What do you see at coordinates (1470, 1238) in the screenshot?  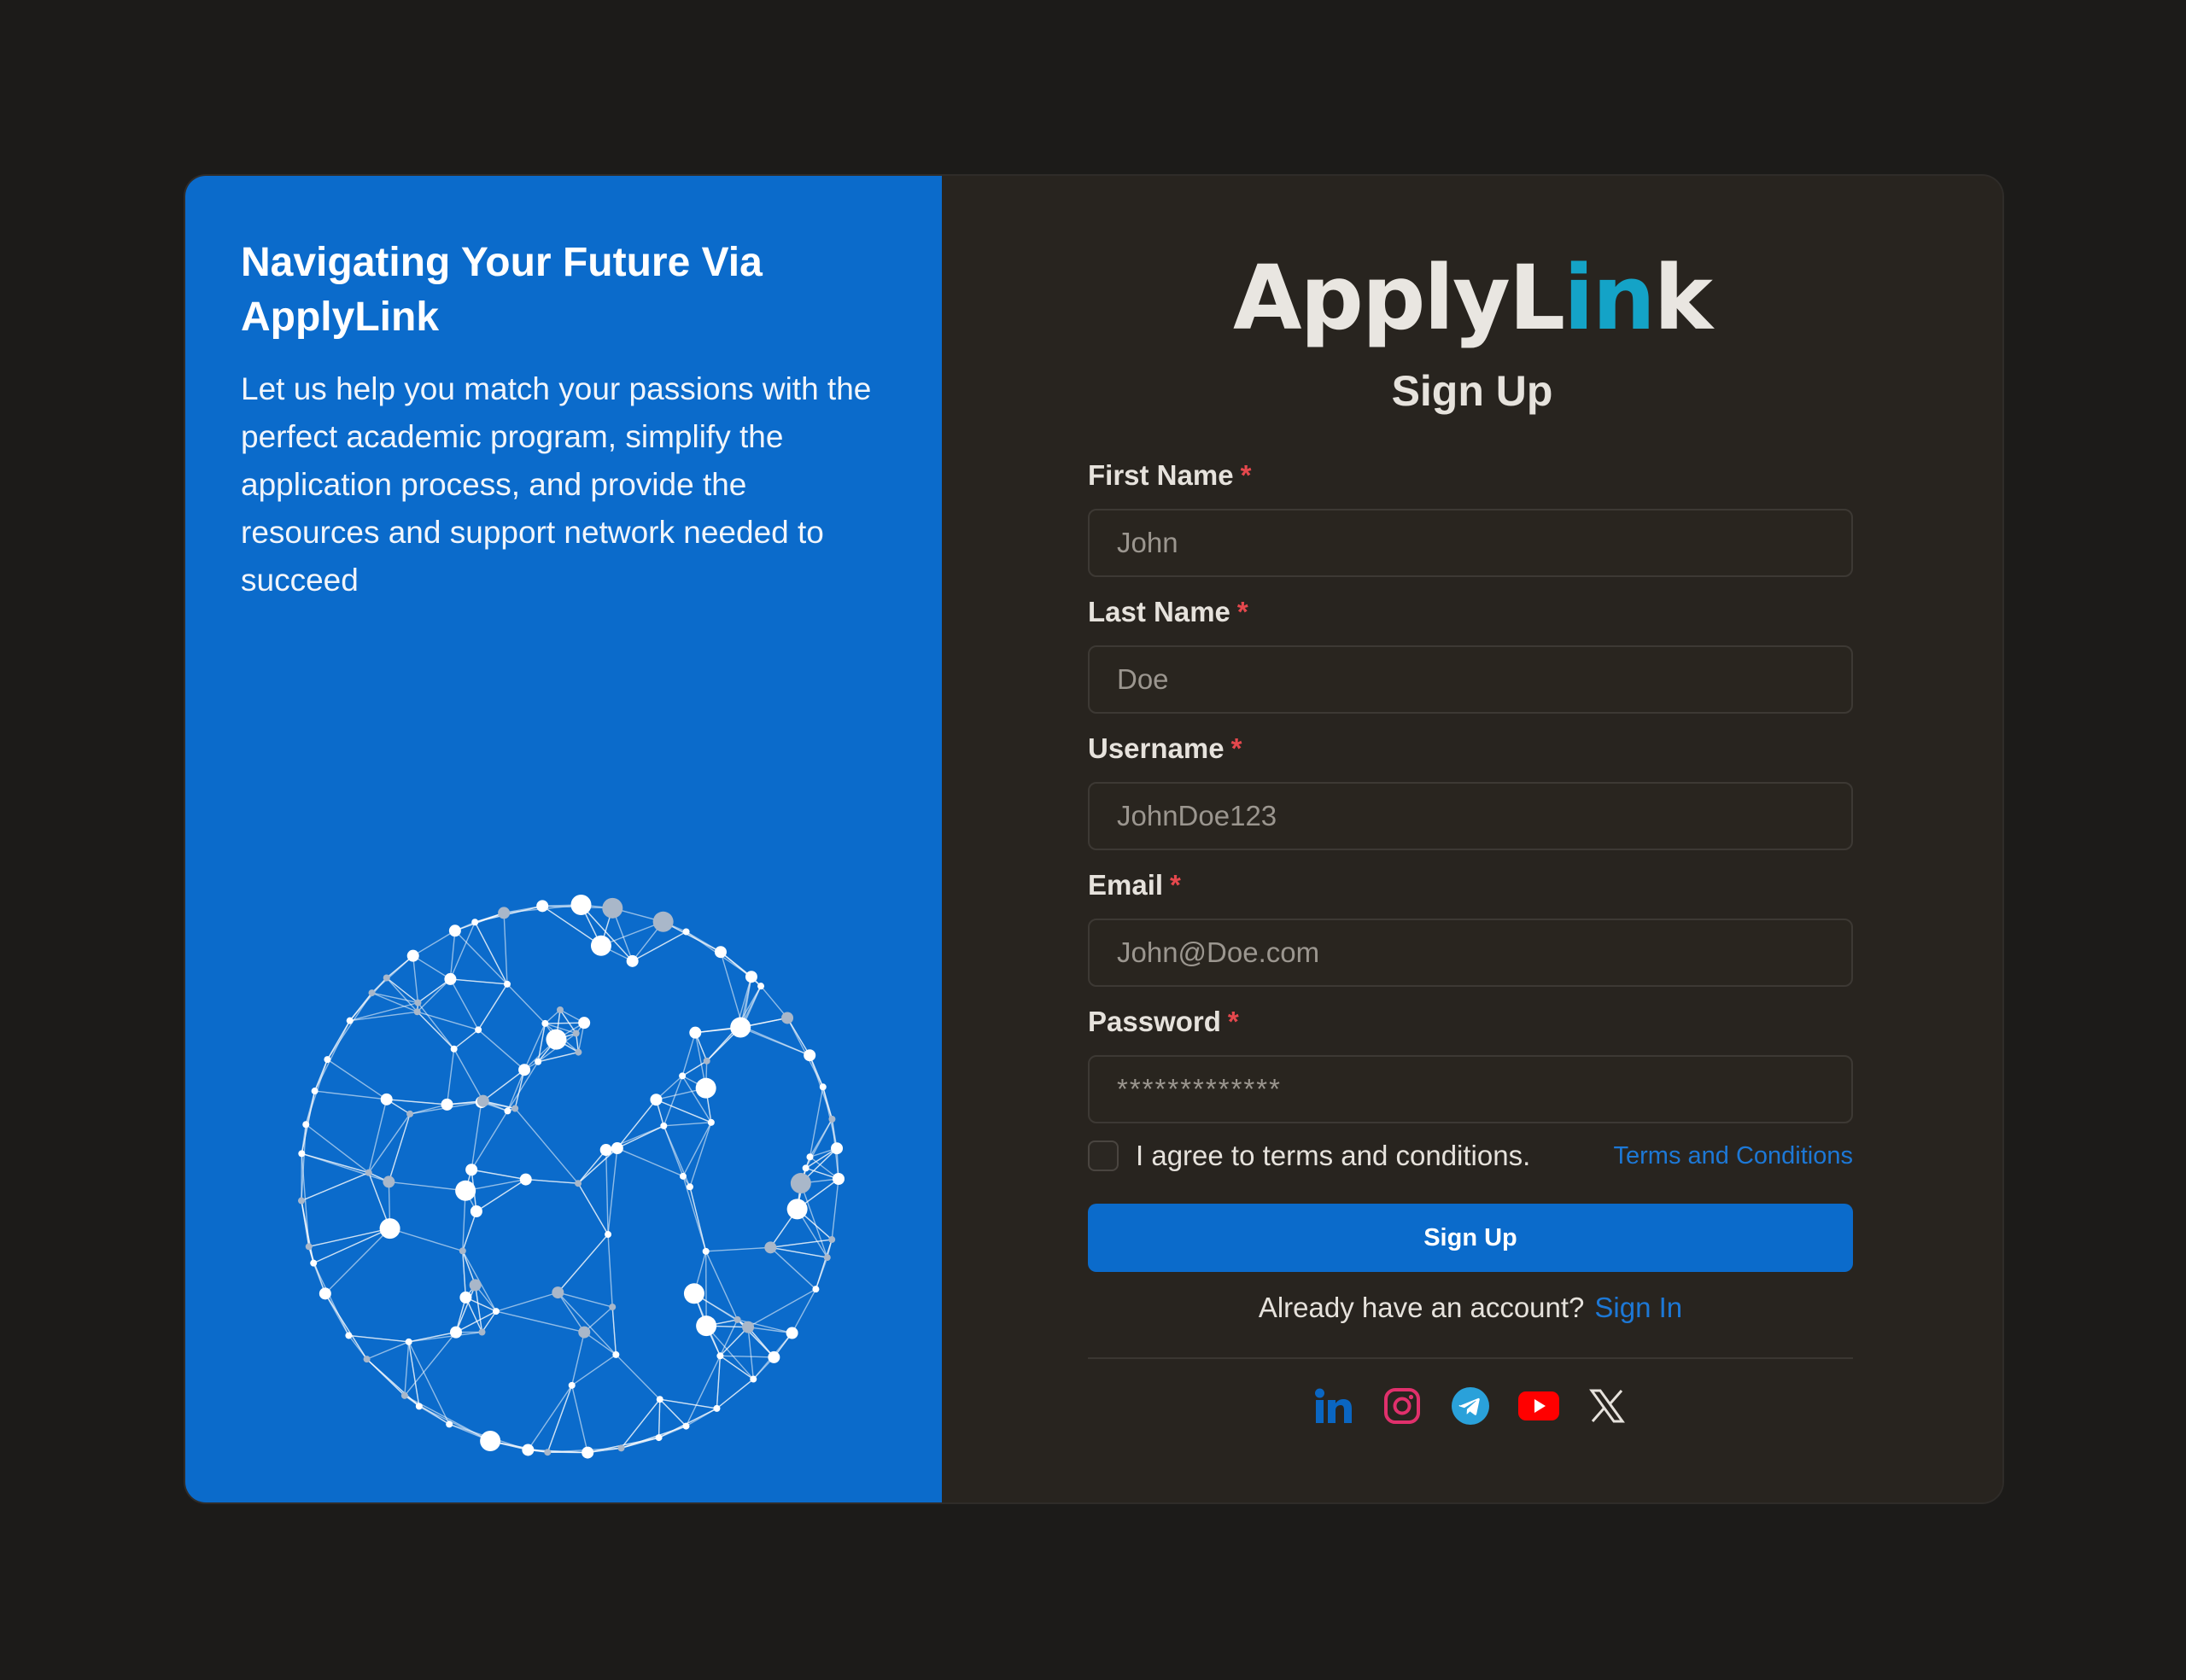 I see `sign-up-button: Sign Up` at bounding box center [1470, 1238].